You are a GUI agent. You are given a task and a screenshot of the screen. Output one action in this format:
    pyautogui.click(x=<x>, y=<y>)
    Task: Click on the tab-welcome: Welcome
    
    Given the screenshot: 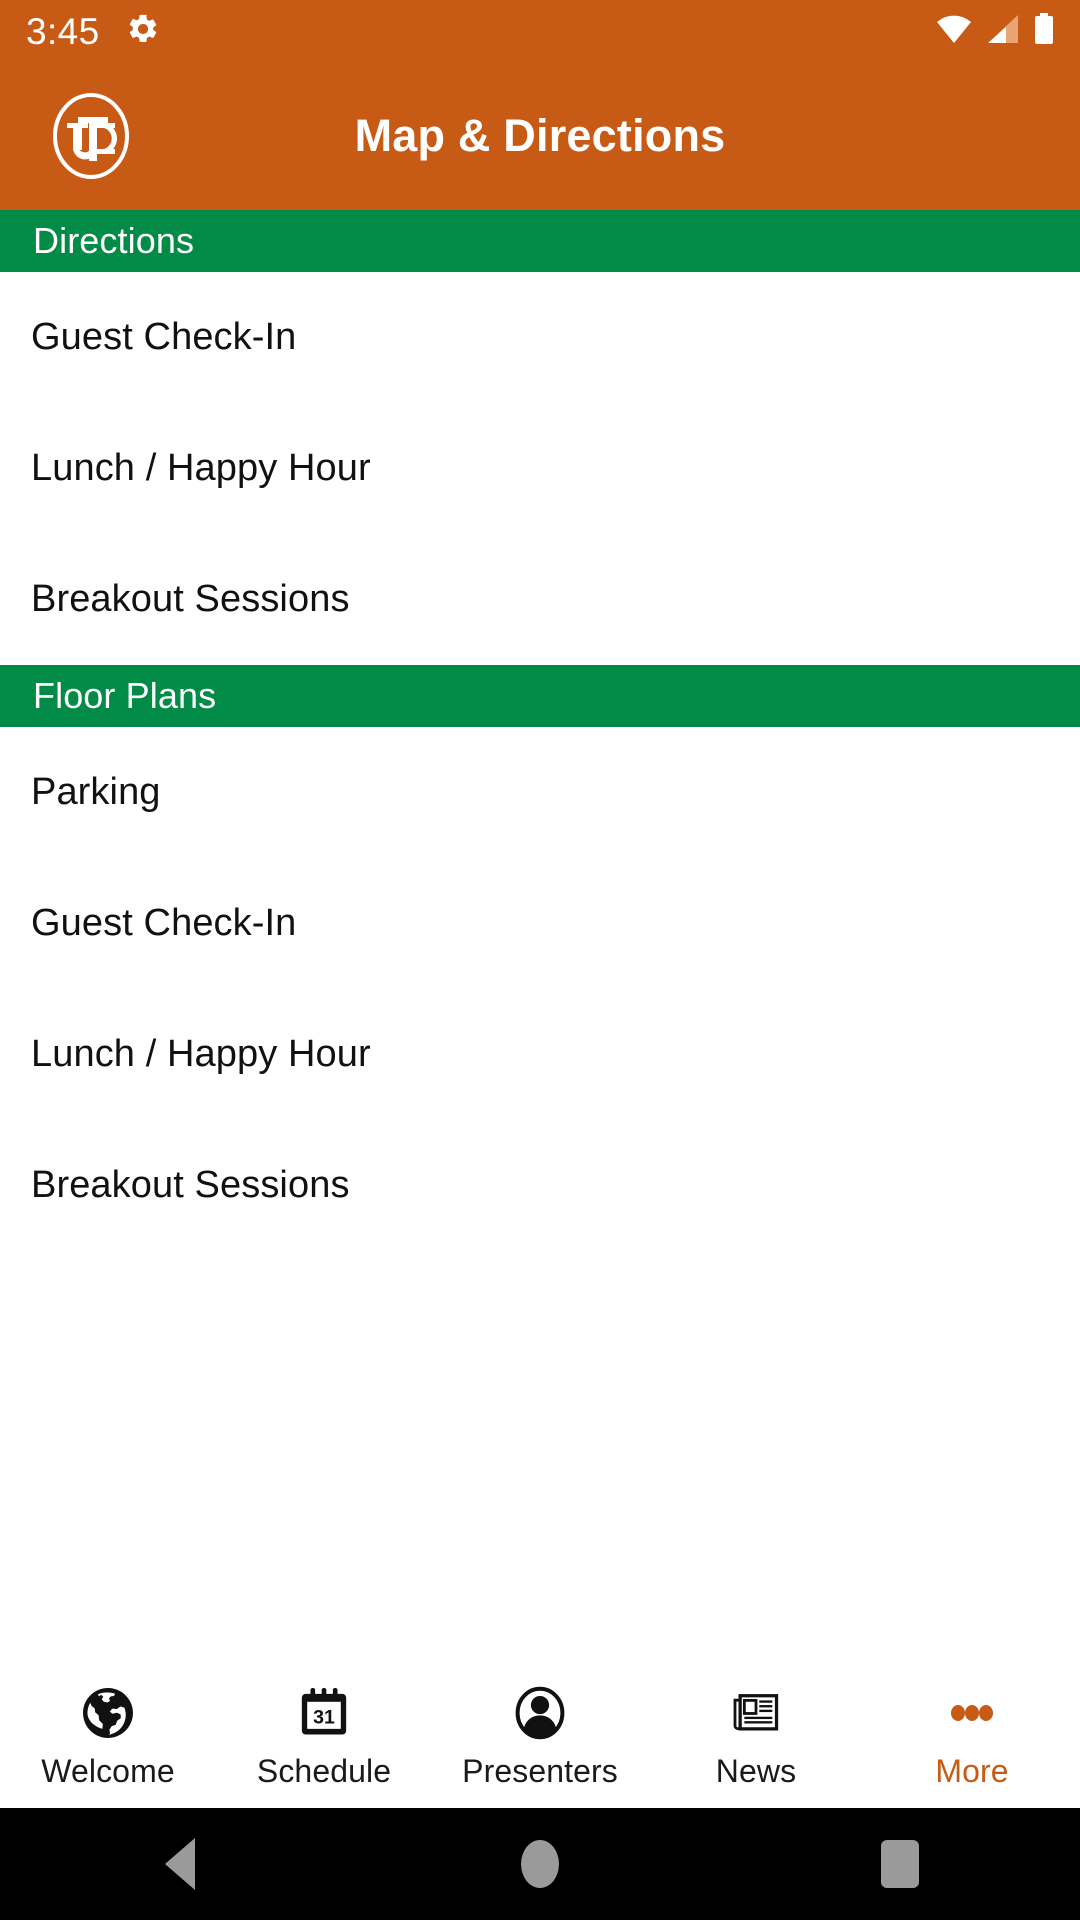 What is the action you would take?
    pyautogui.click(x=108, y=1734)
    